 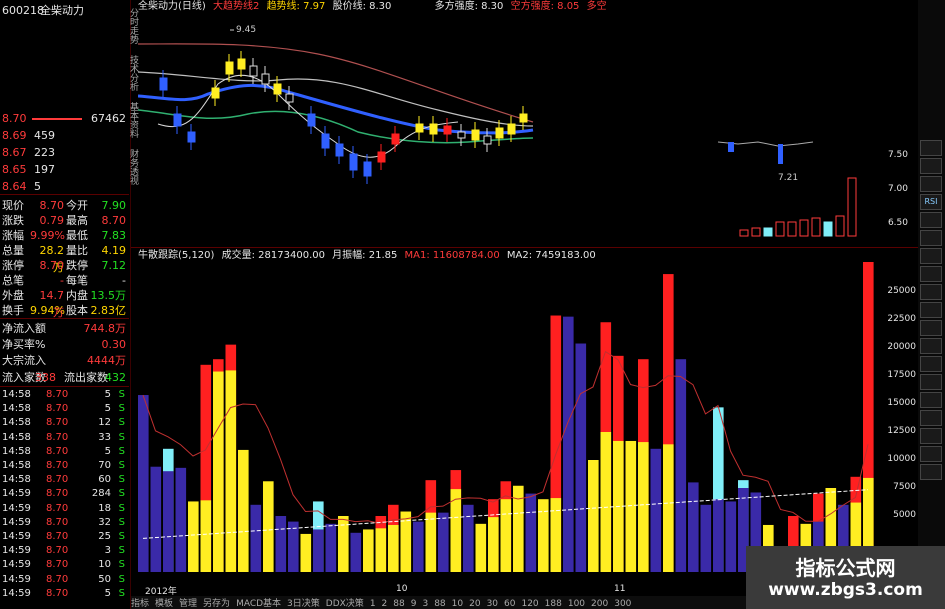 What do you see at coordinates (385, 604) in the screenshot?
I see `bottom-tab: 2` at bounding box center [385, 604].